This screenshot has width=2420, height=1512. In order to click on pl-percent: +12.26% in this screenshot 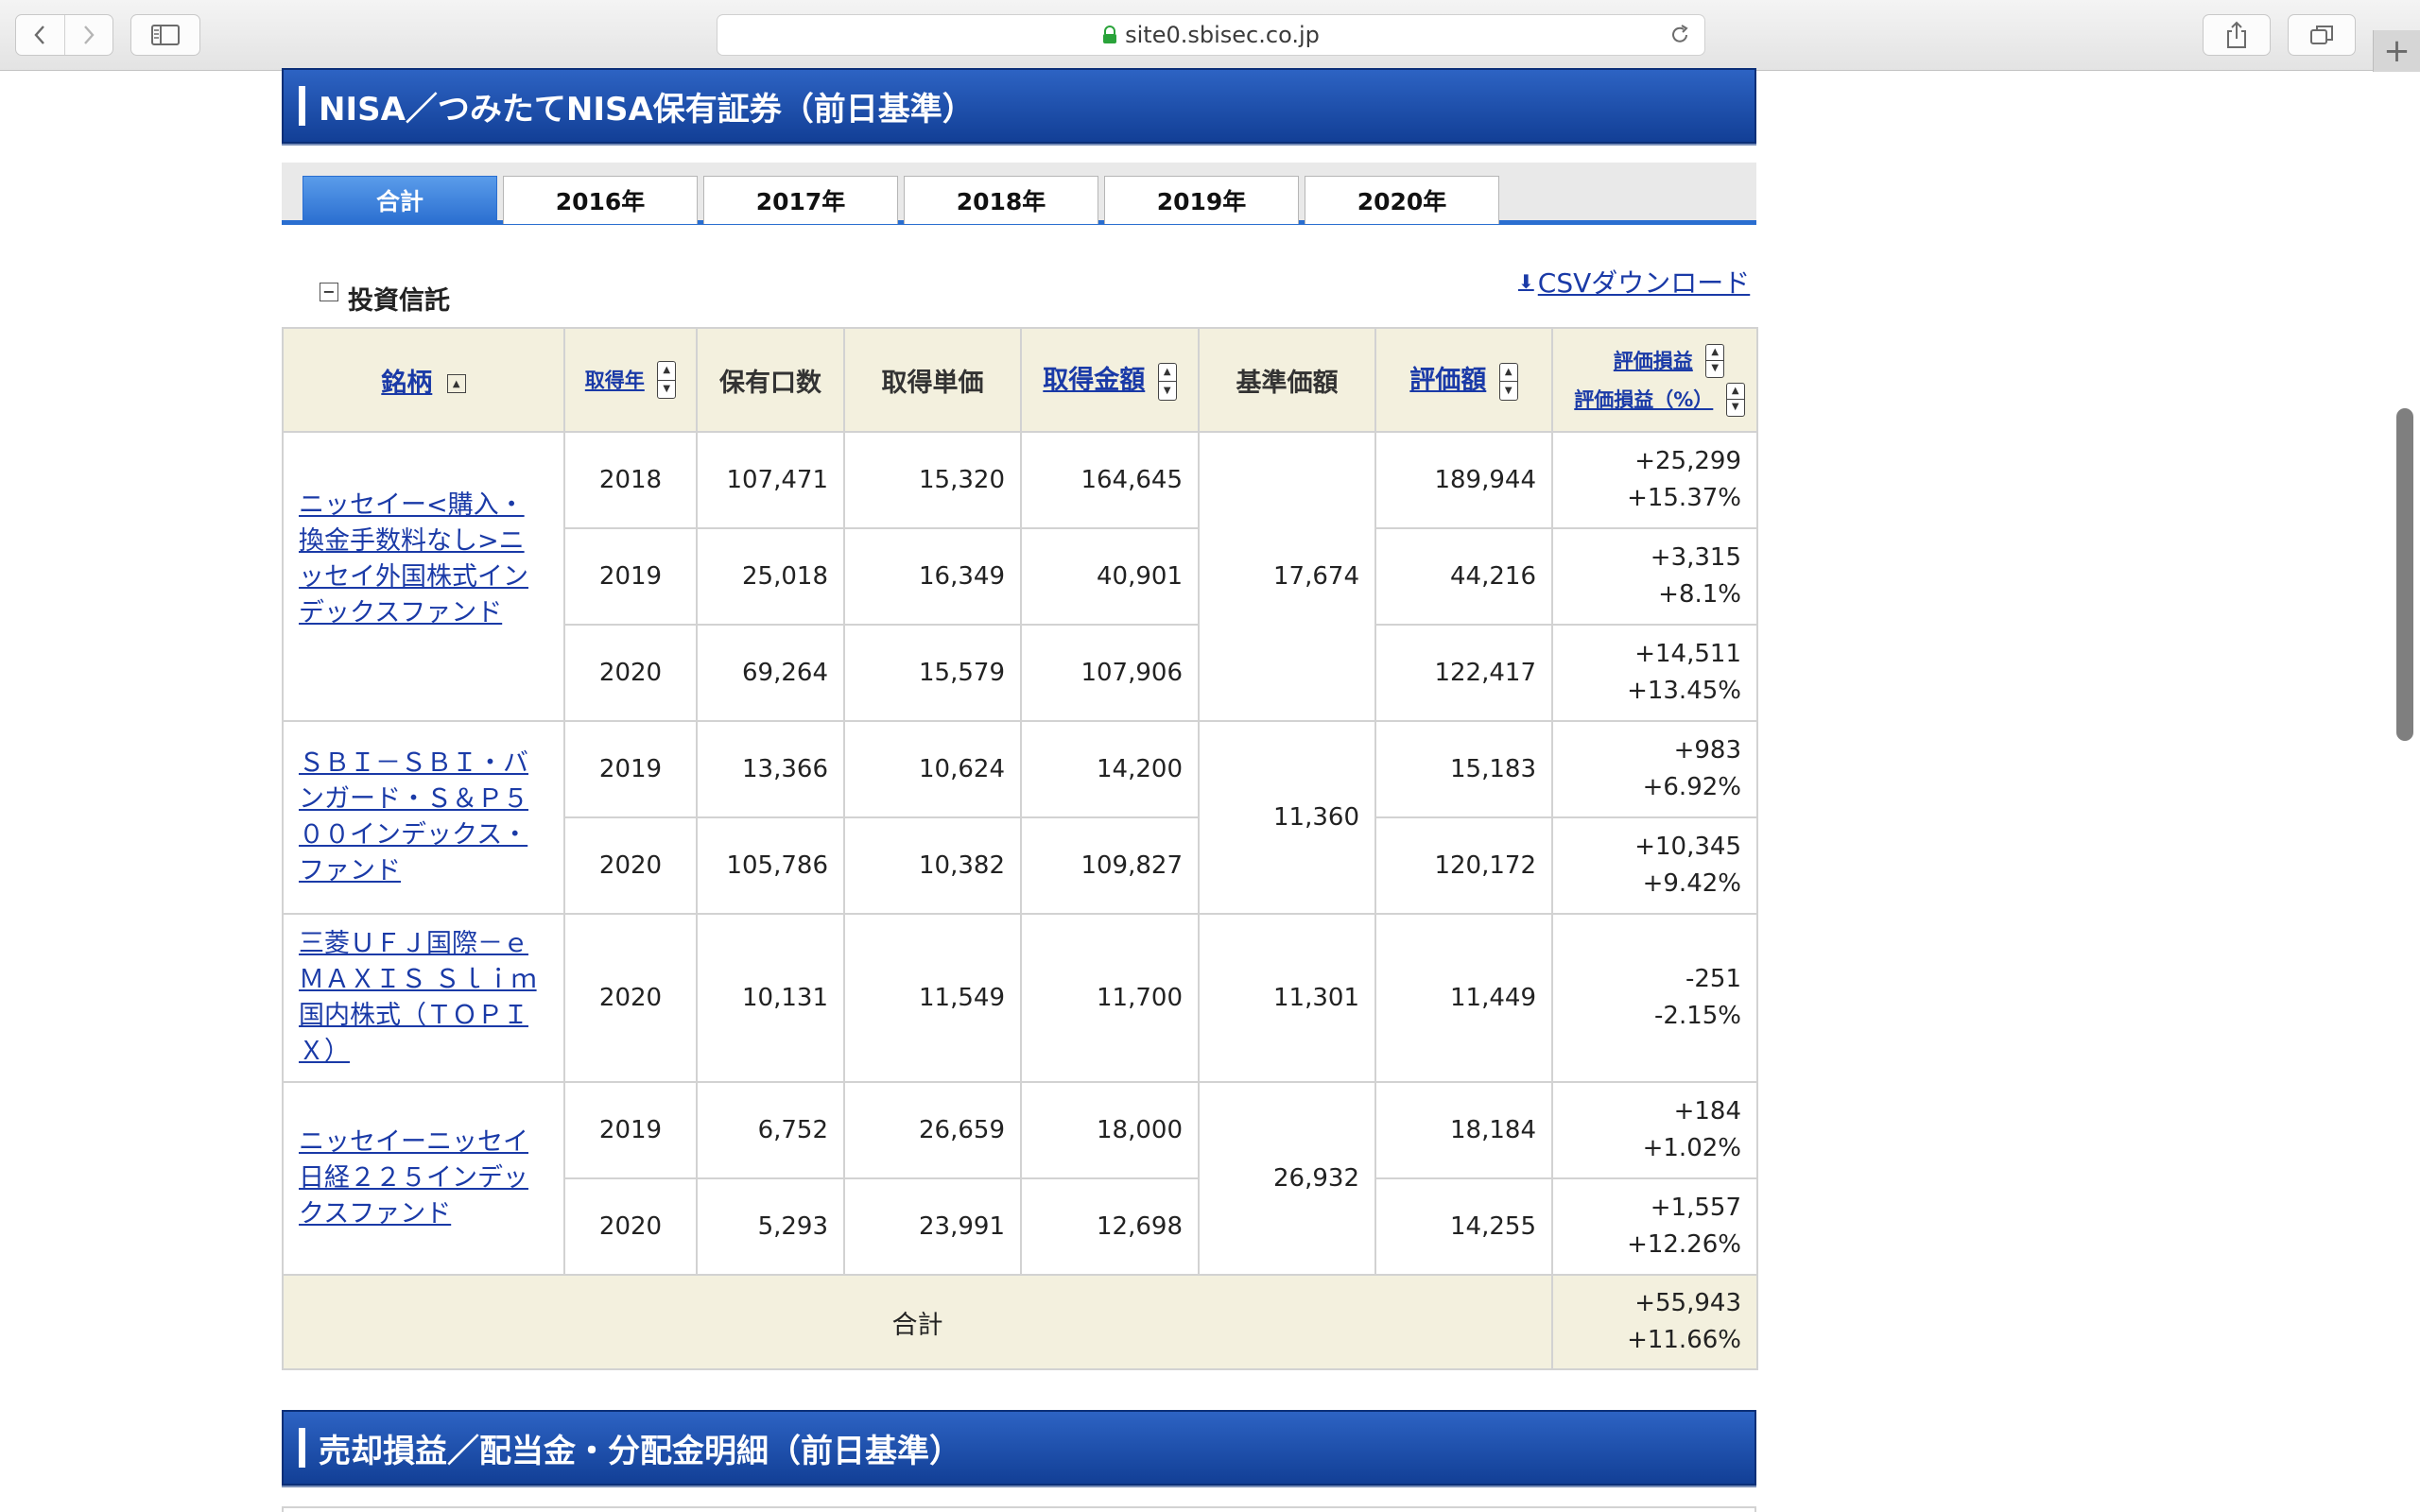, I will do `click(1684, 1244)`.